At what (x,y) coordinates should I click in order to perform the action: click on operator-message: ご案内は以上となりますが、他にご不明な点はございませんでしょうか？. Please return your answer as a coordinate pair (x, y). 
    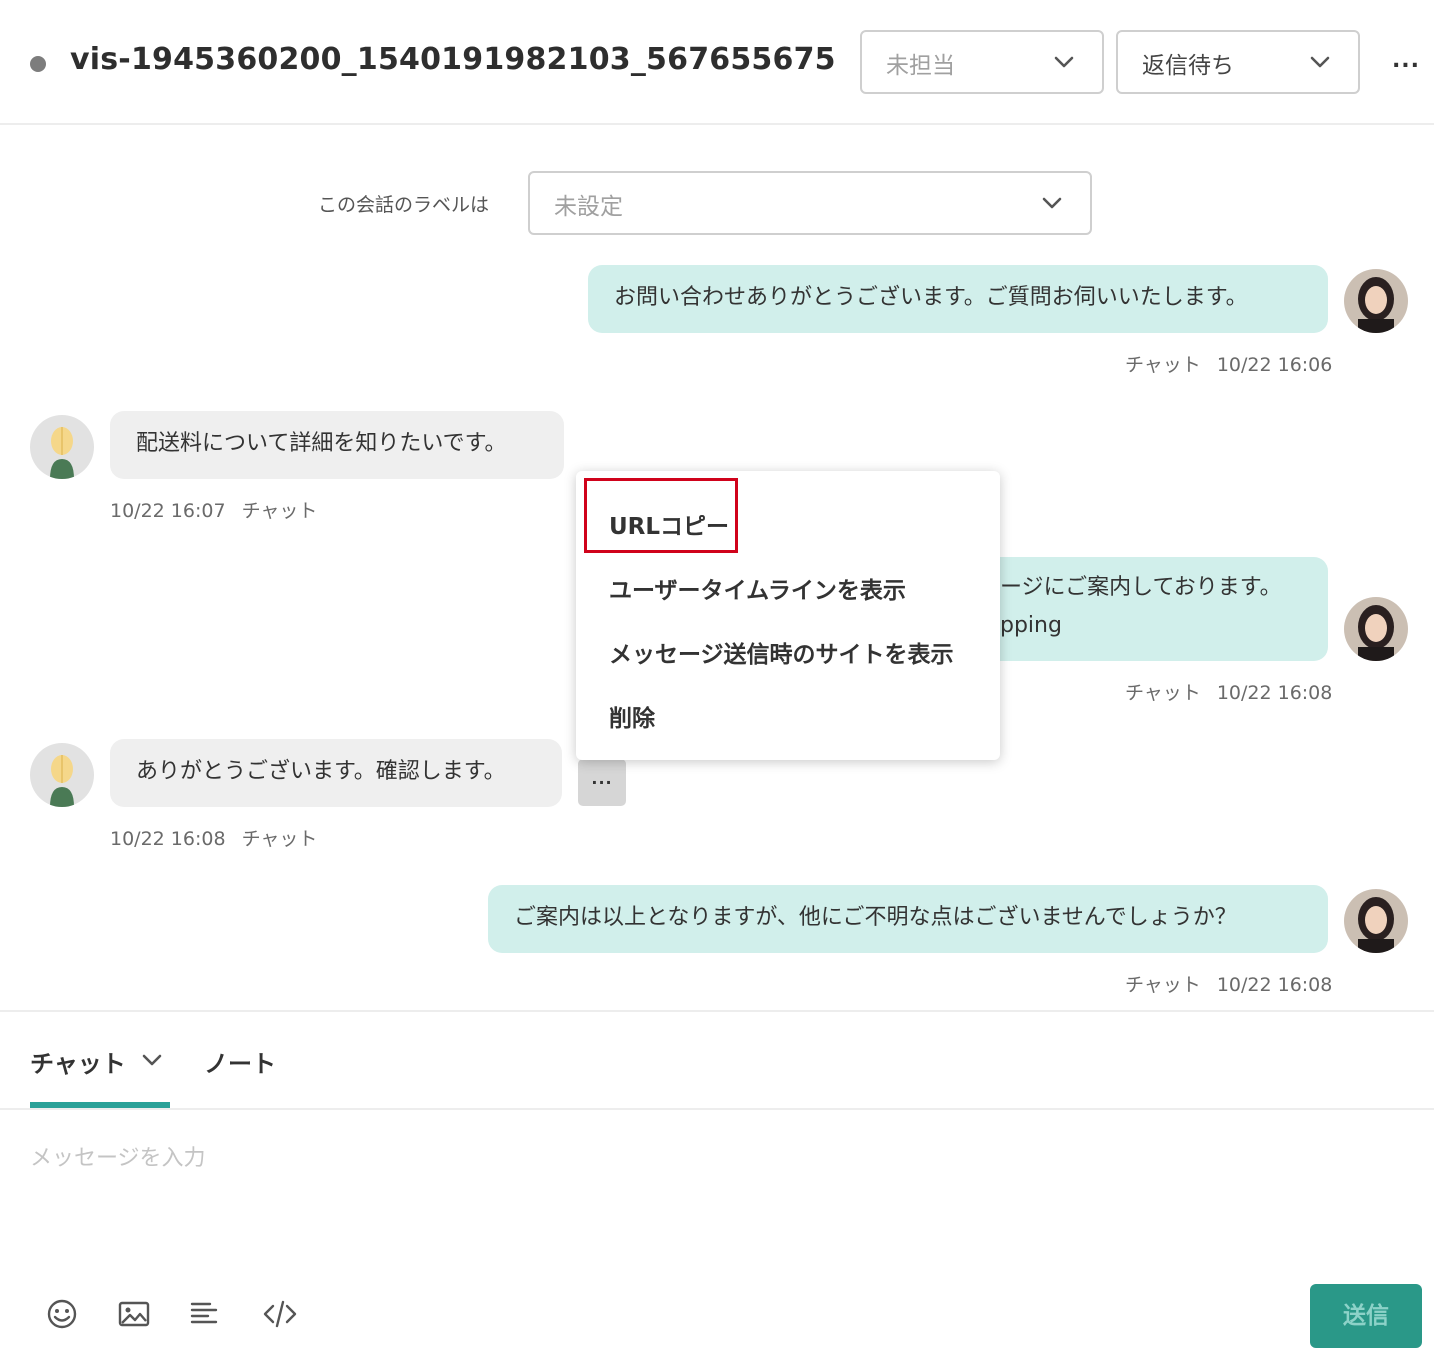
    Looking at the image, I should click on (908, 919).